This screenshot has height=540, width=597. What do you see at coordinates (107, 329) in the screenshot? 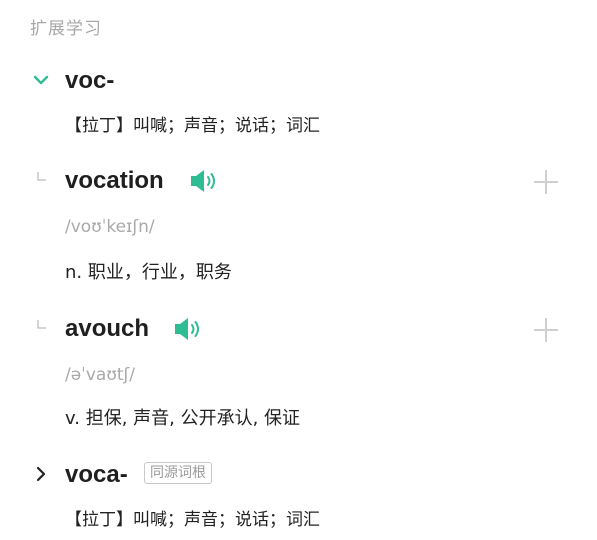
I see `word-title: avouch` at bounding box center [107, 329].